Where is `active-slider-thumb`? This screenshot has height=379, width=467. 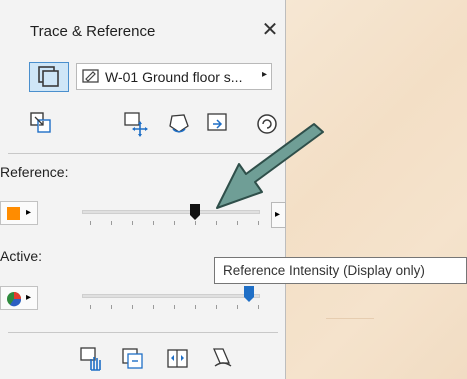
active-slider-thumb is located at coordinates (249, 294).